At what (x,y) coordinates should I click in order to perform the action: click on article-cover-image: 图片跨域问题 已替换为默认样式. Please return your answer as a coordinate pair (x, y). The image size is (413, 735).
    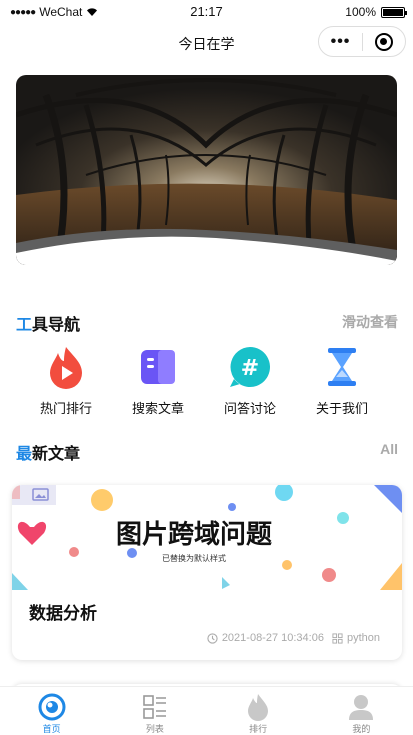
    Looking at the image, I should click on (207, 537).